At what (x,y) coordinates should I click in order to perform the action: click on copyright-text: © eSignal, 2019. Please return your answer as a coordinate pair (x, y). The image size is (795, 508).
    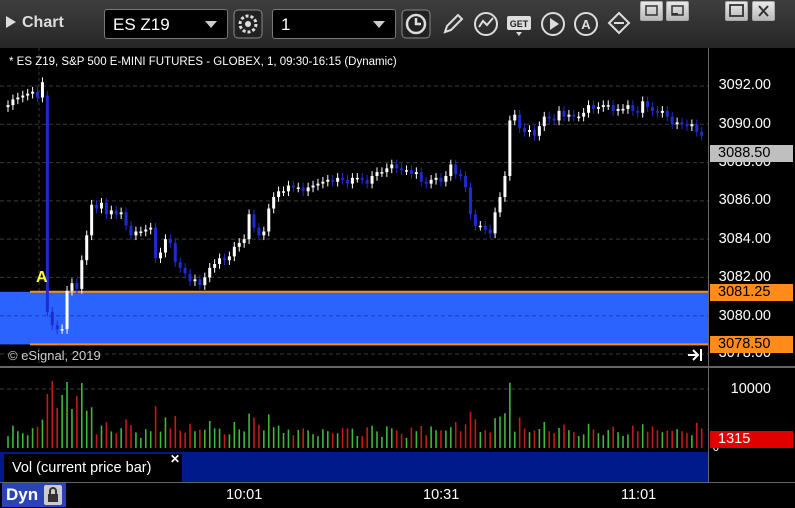
    Looking at the image, I should click on (54, 355).